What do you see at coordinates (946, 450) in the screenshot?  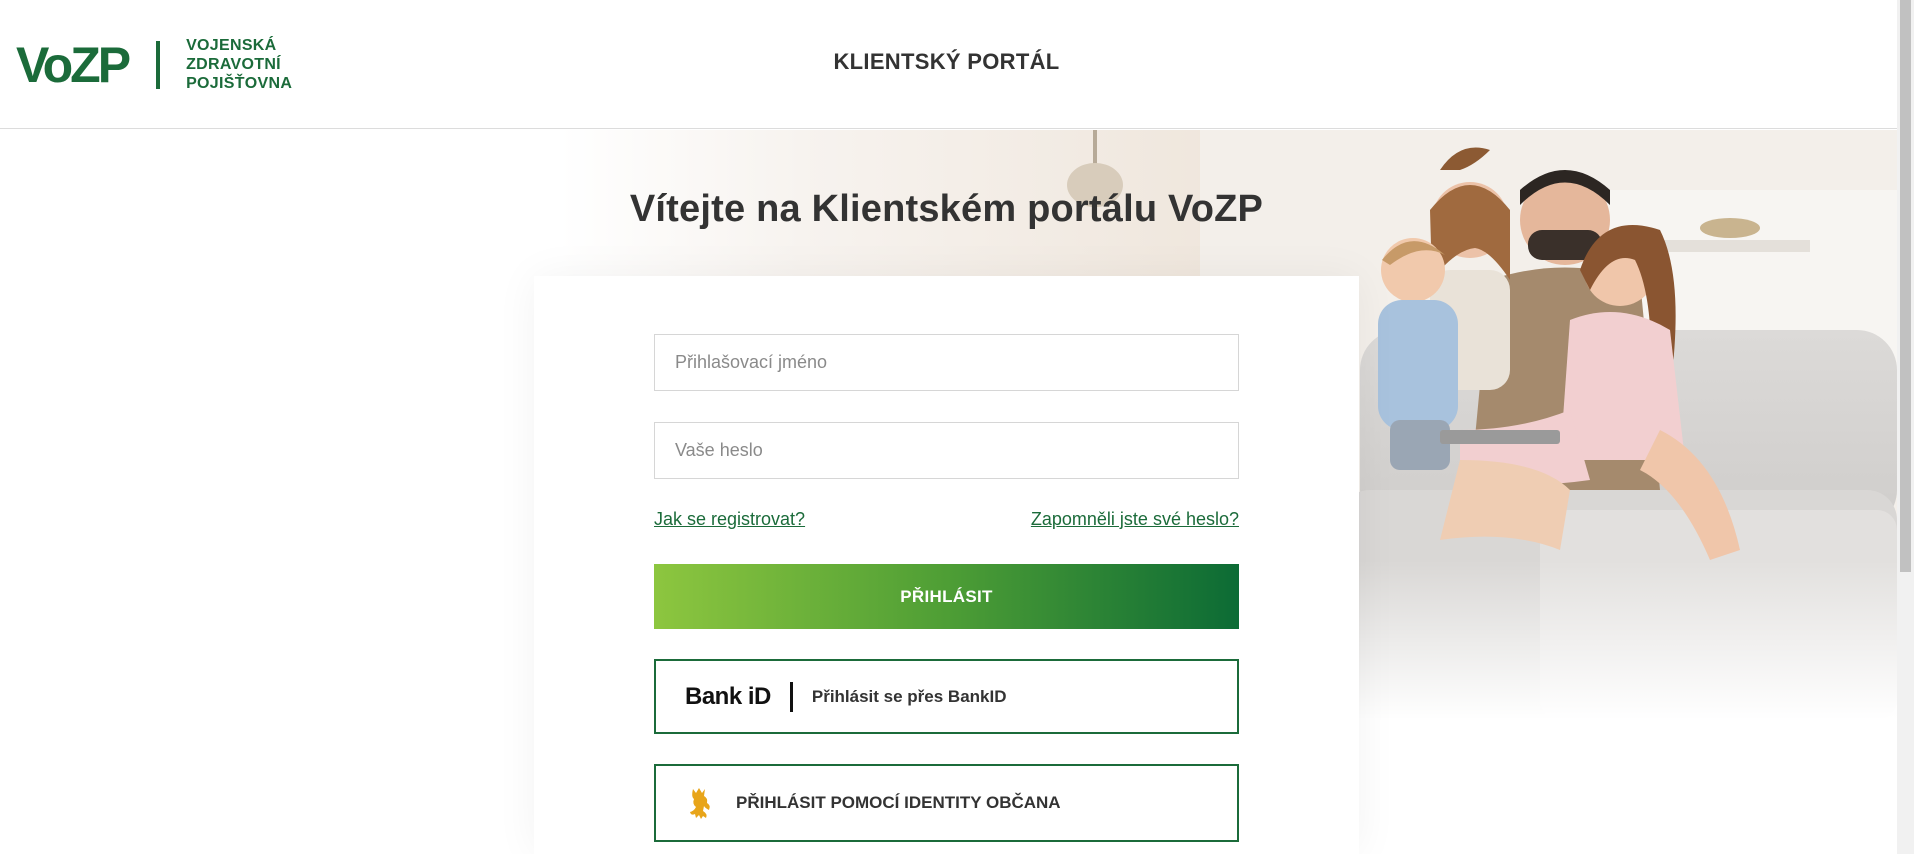 I see `password-input` at bounding box center [946, 450].